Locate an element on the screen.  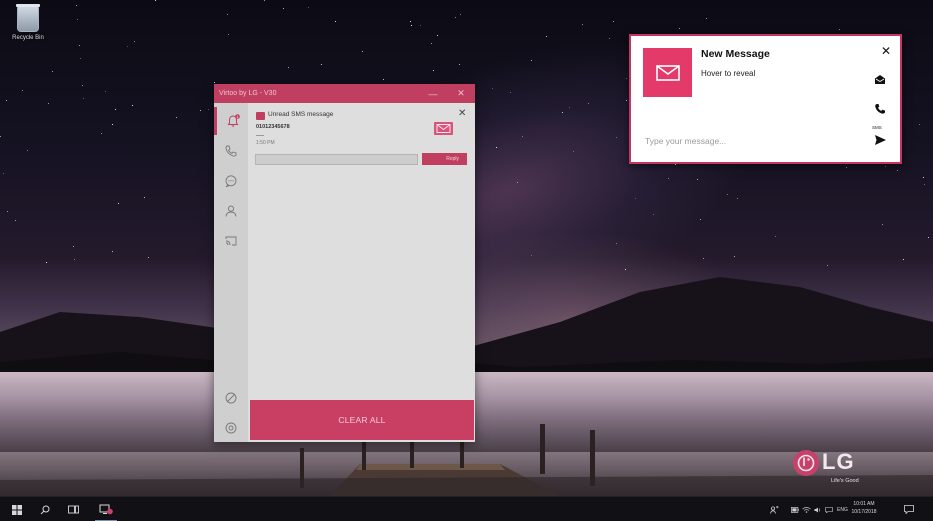
reply-button: Reply is located at coordinates (444, 159).